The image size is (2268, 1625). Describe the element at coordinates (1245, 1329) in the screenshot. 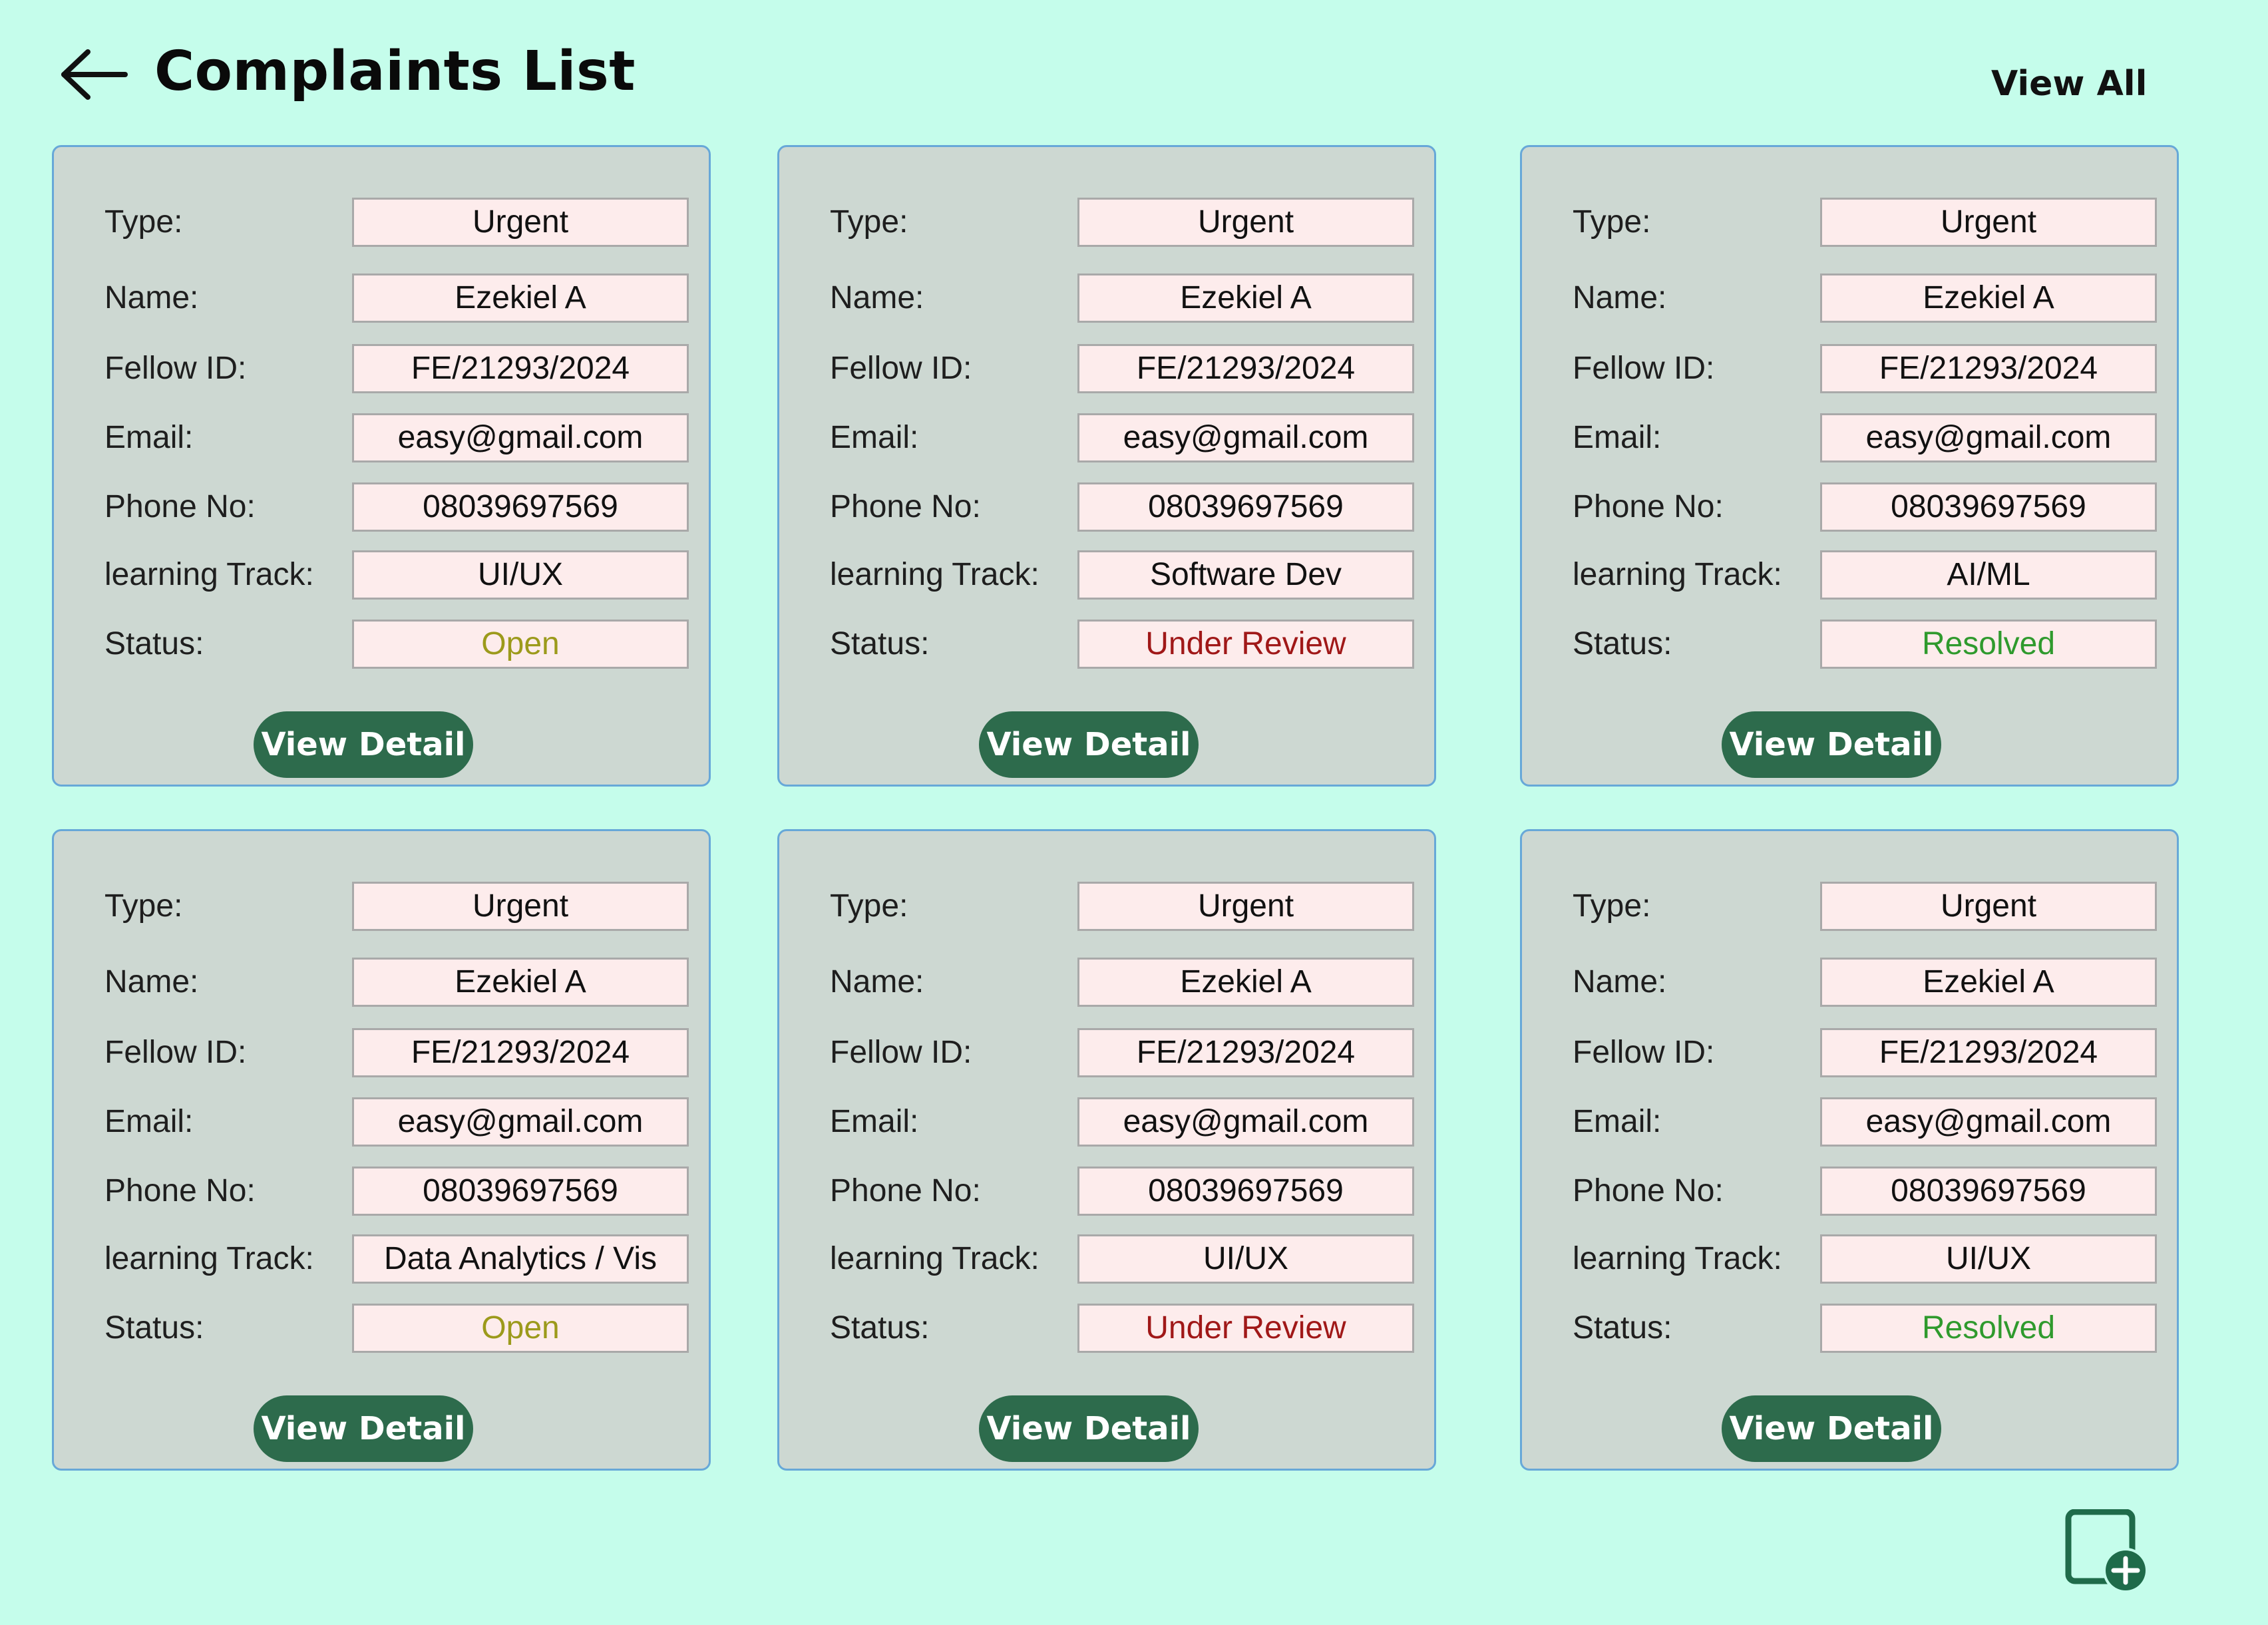

I see `status-badge: Under Review` at that location.